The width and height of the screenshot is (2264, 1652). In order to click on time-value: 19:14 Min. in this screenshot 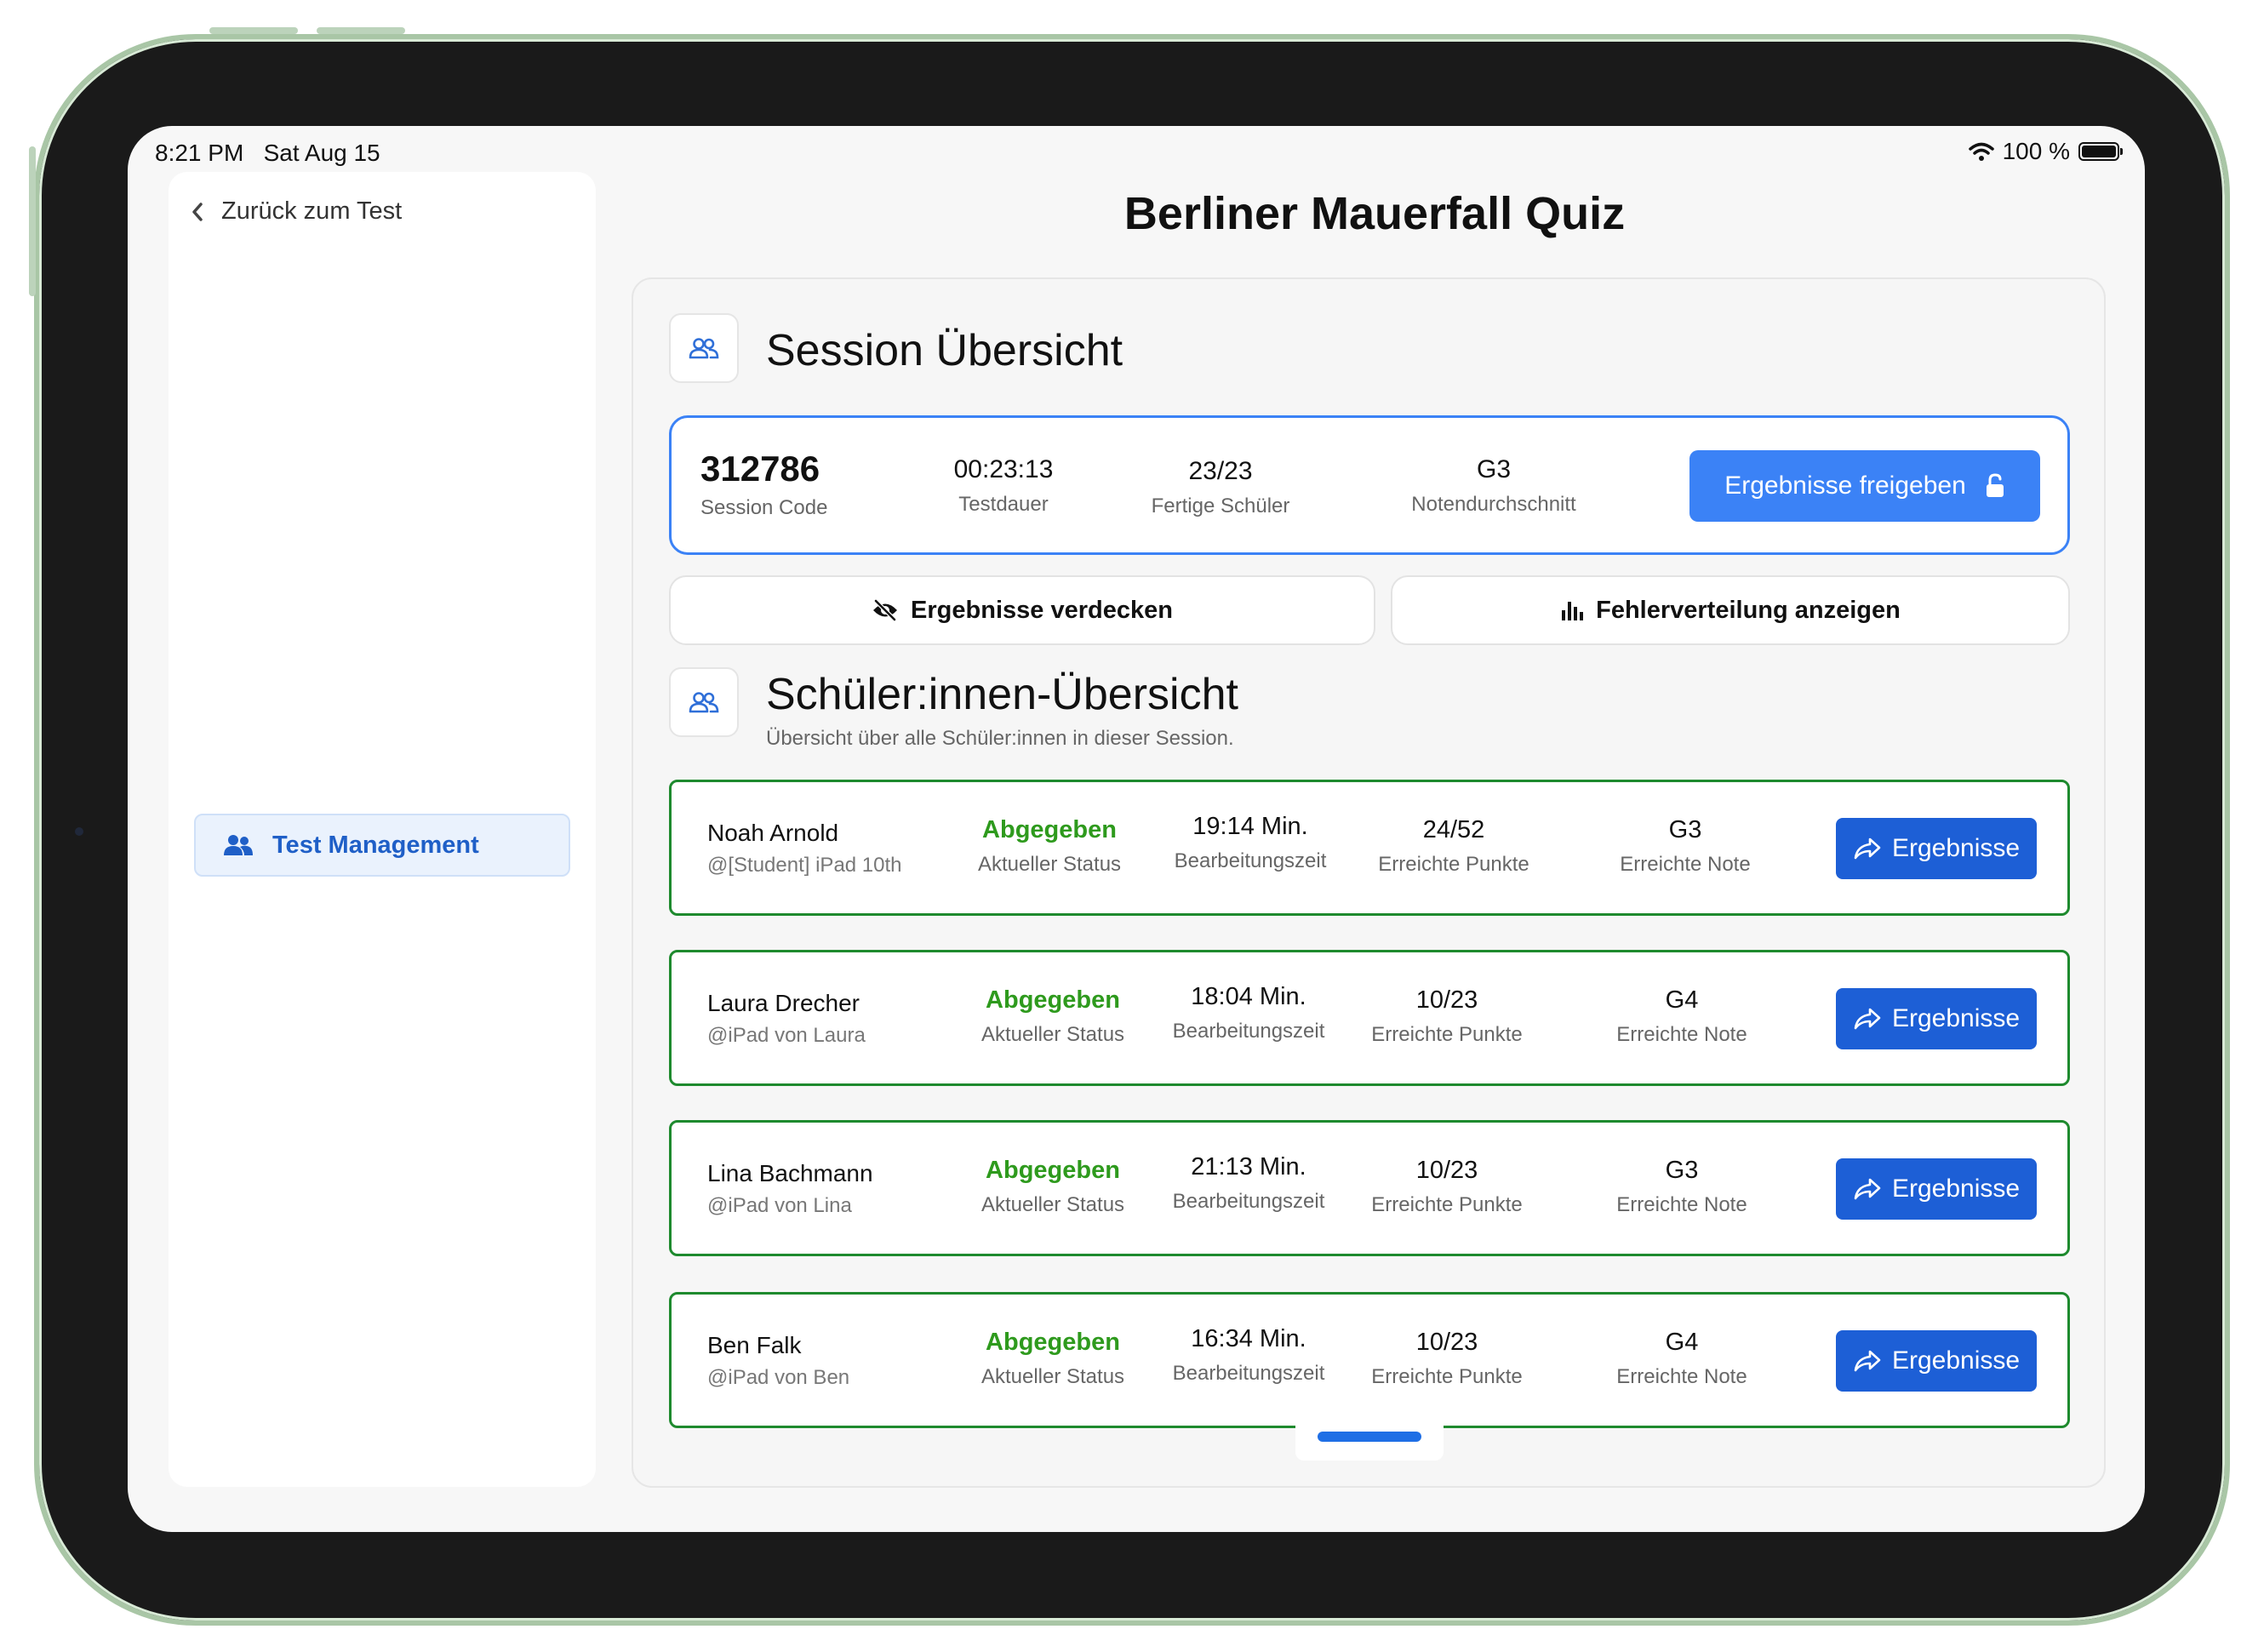, I will do `click(1250, 827)`.